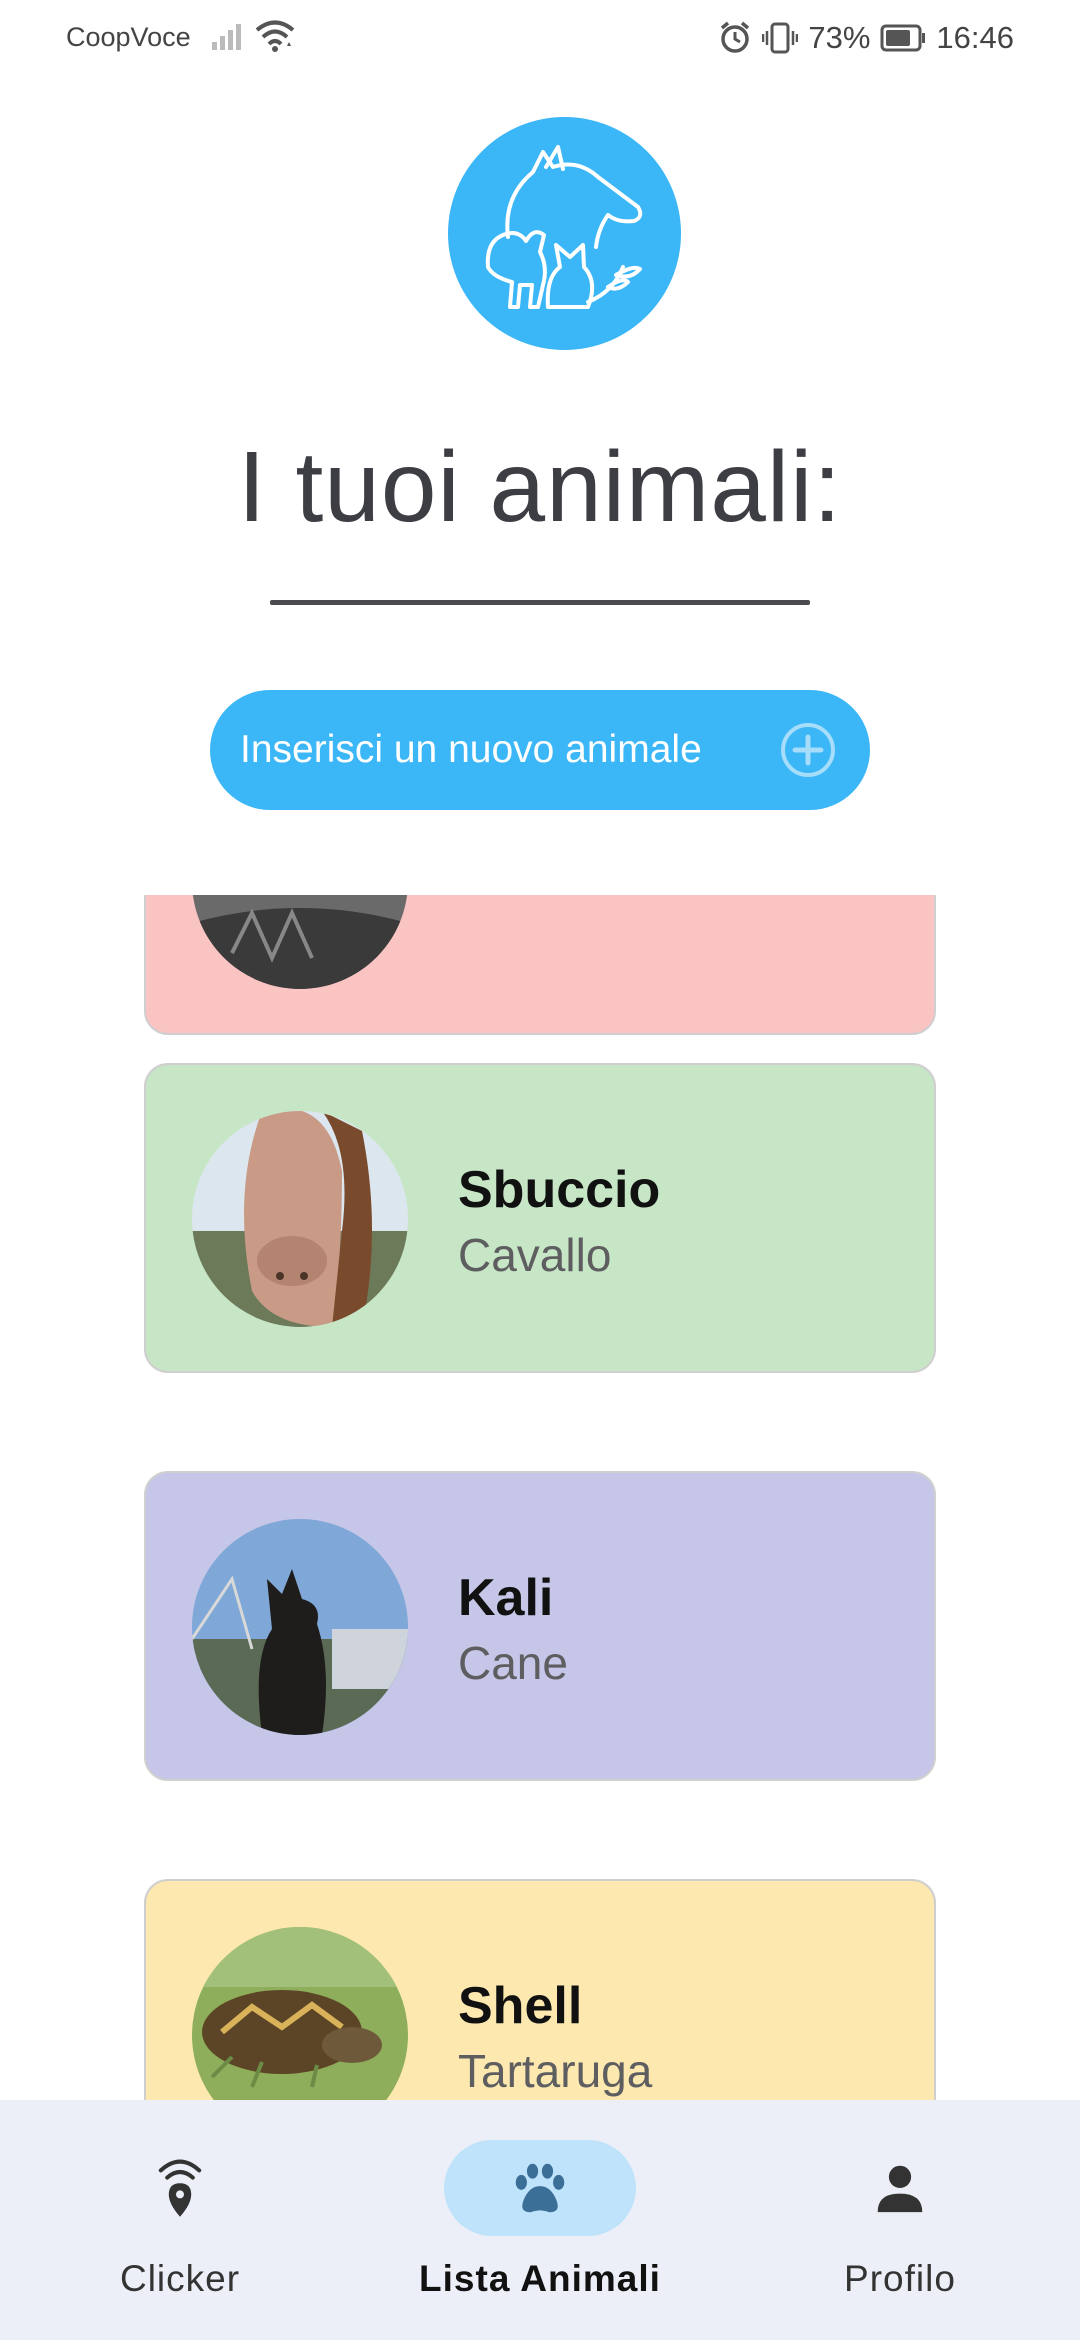 This screenshot has height=2340, width=1080. I want to click on battery-icon, so click(903, 38).